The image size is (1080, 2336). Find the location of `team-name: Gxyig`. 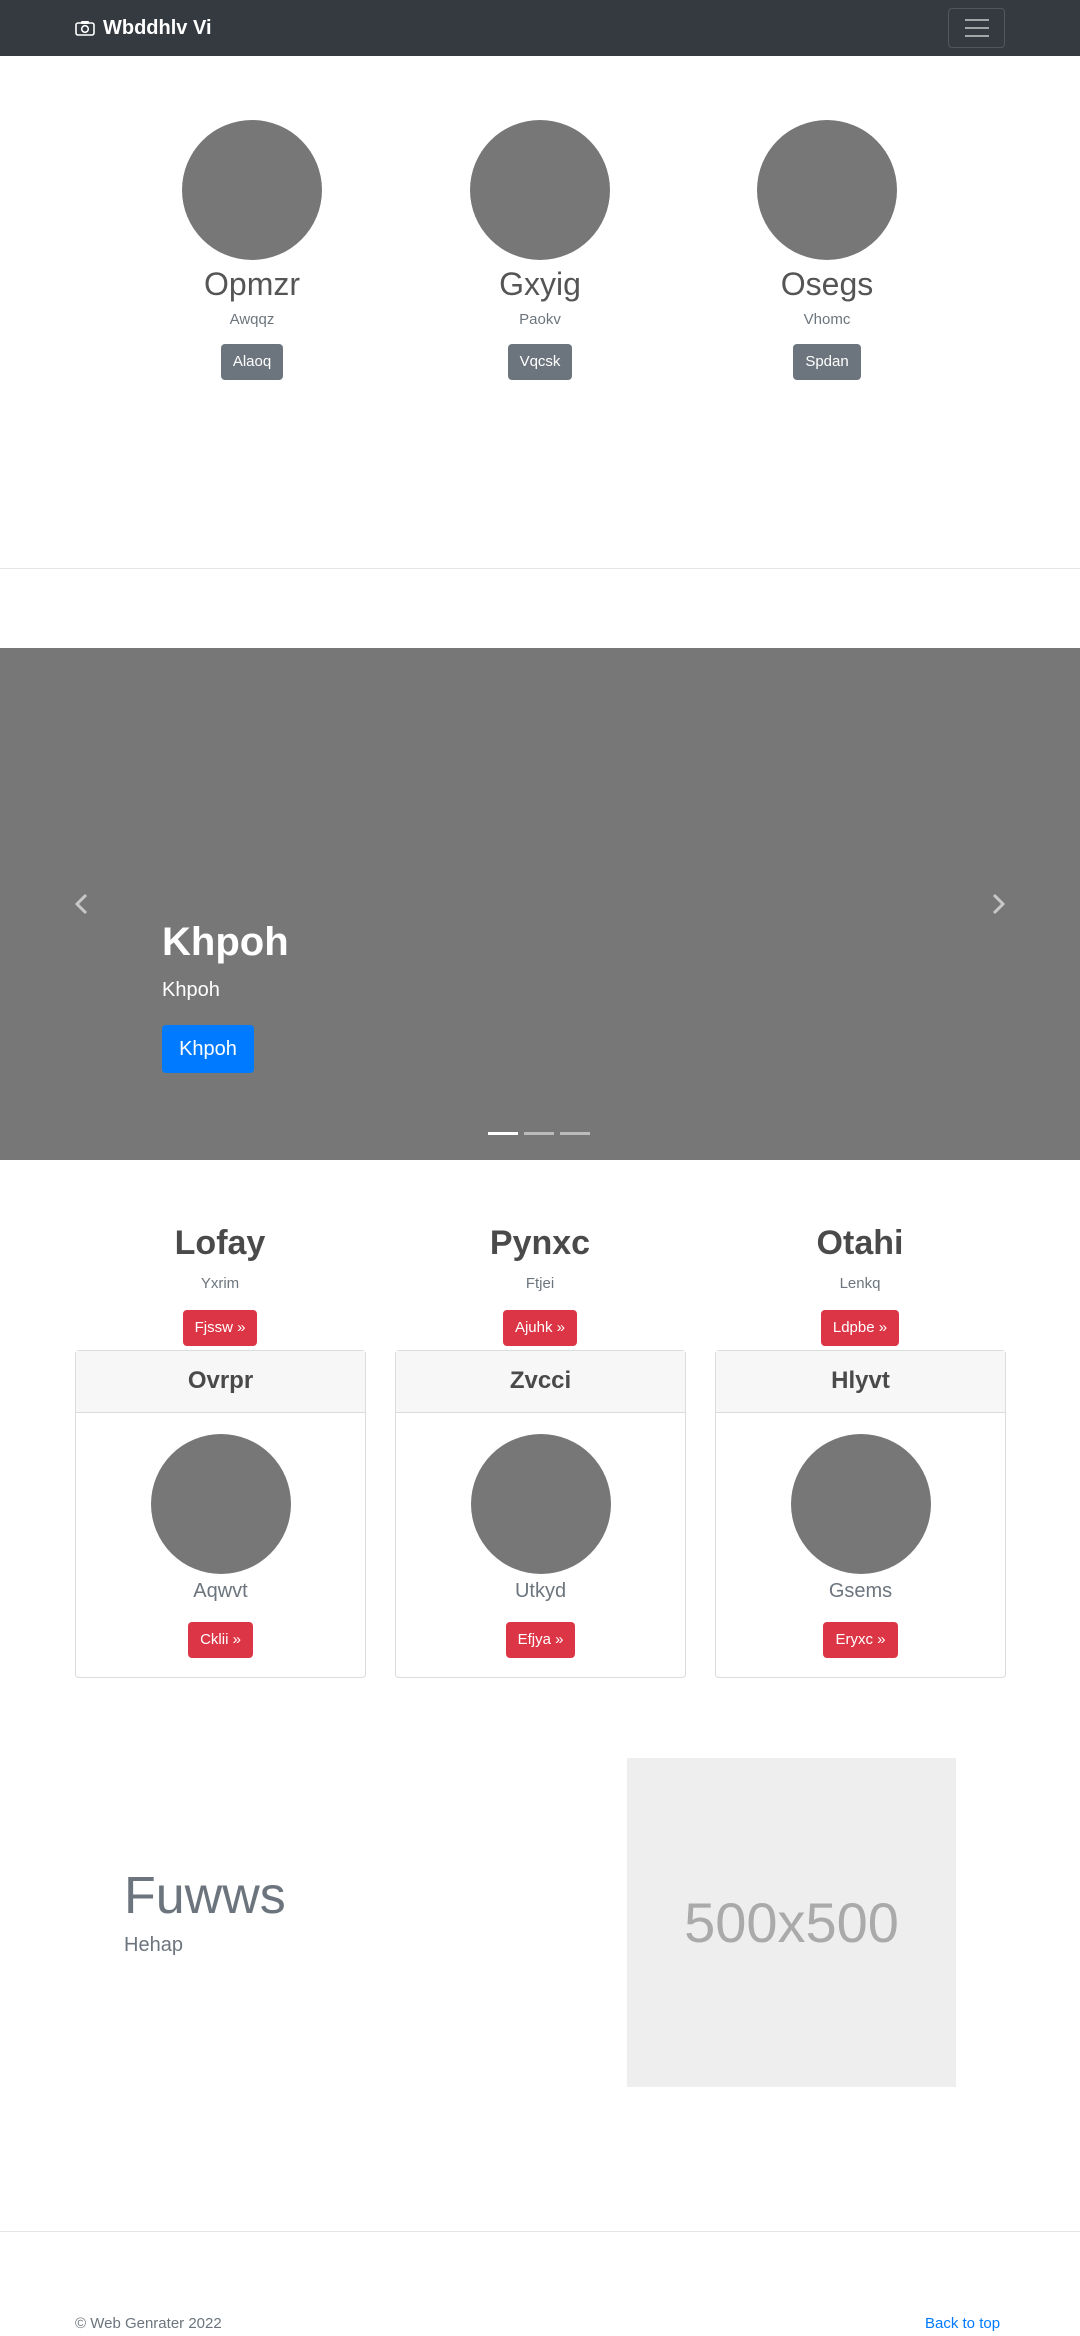

team-name: Gxyig is located at coordinates (540, 284).